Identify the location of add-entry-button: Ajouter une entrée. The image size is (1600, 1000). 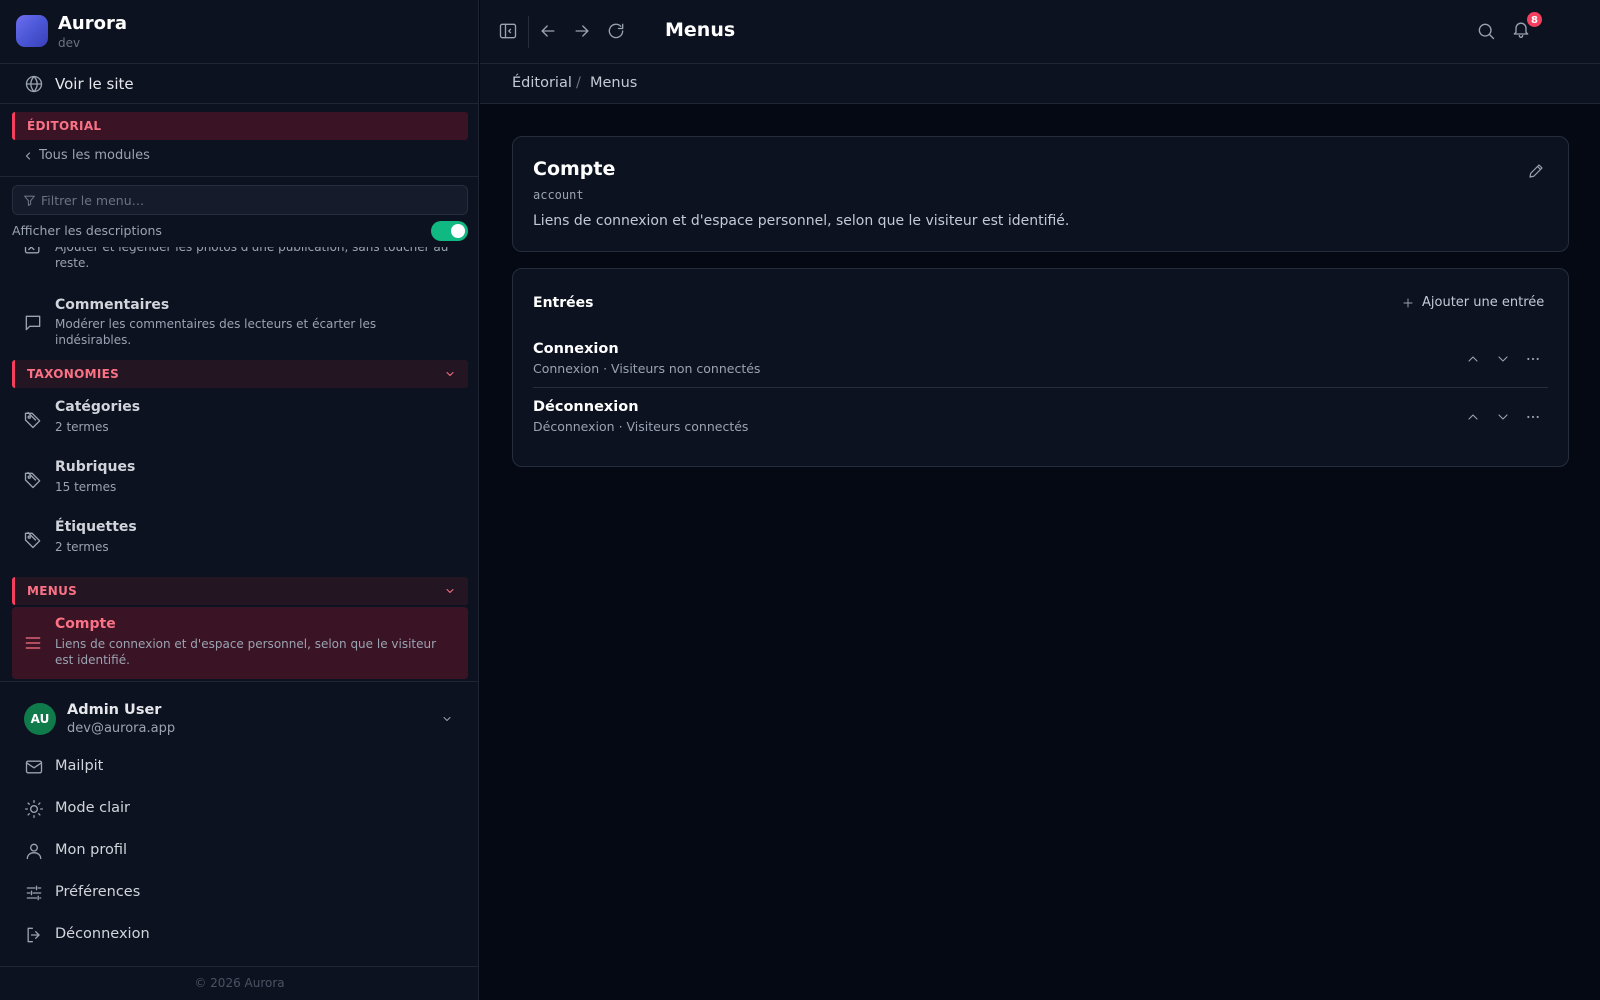
(1476, 303).